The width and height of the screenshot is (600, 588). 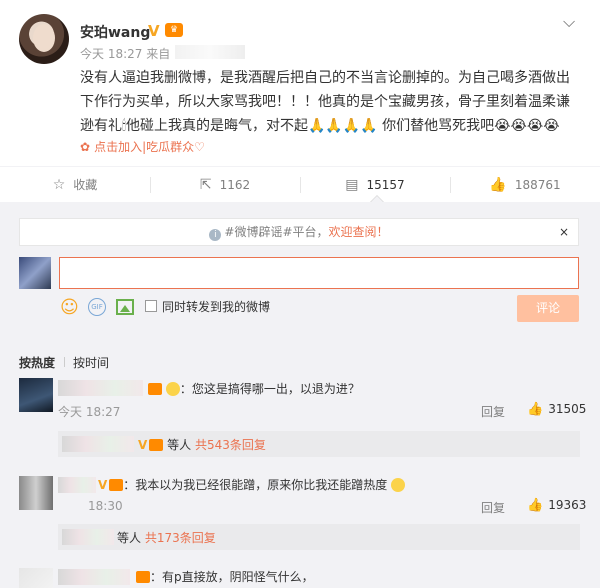 I want to click on comment-count: 15157, so click(x=385, y=184).